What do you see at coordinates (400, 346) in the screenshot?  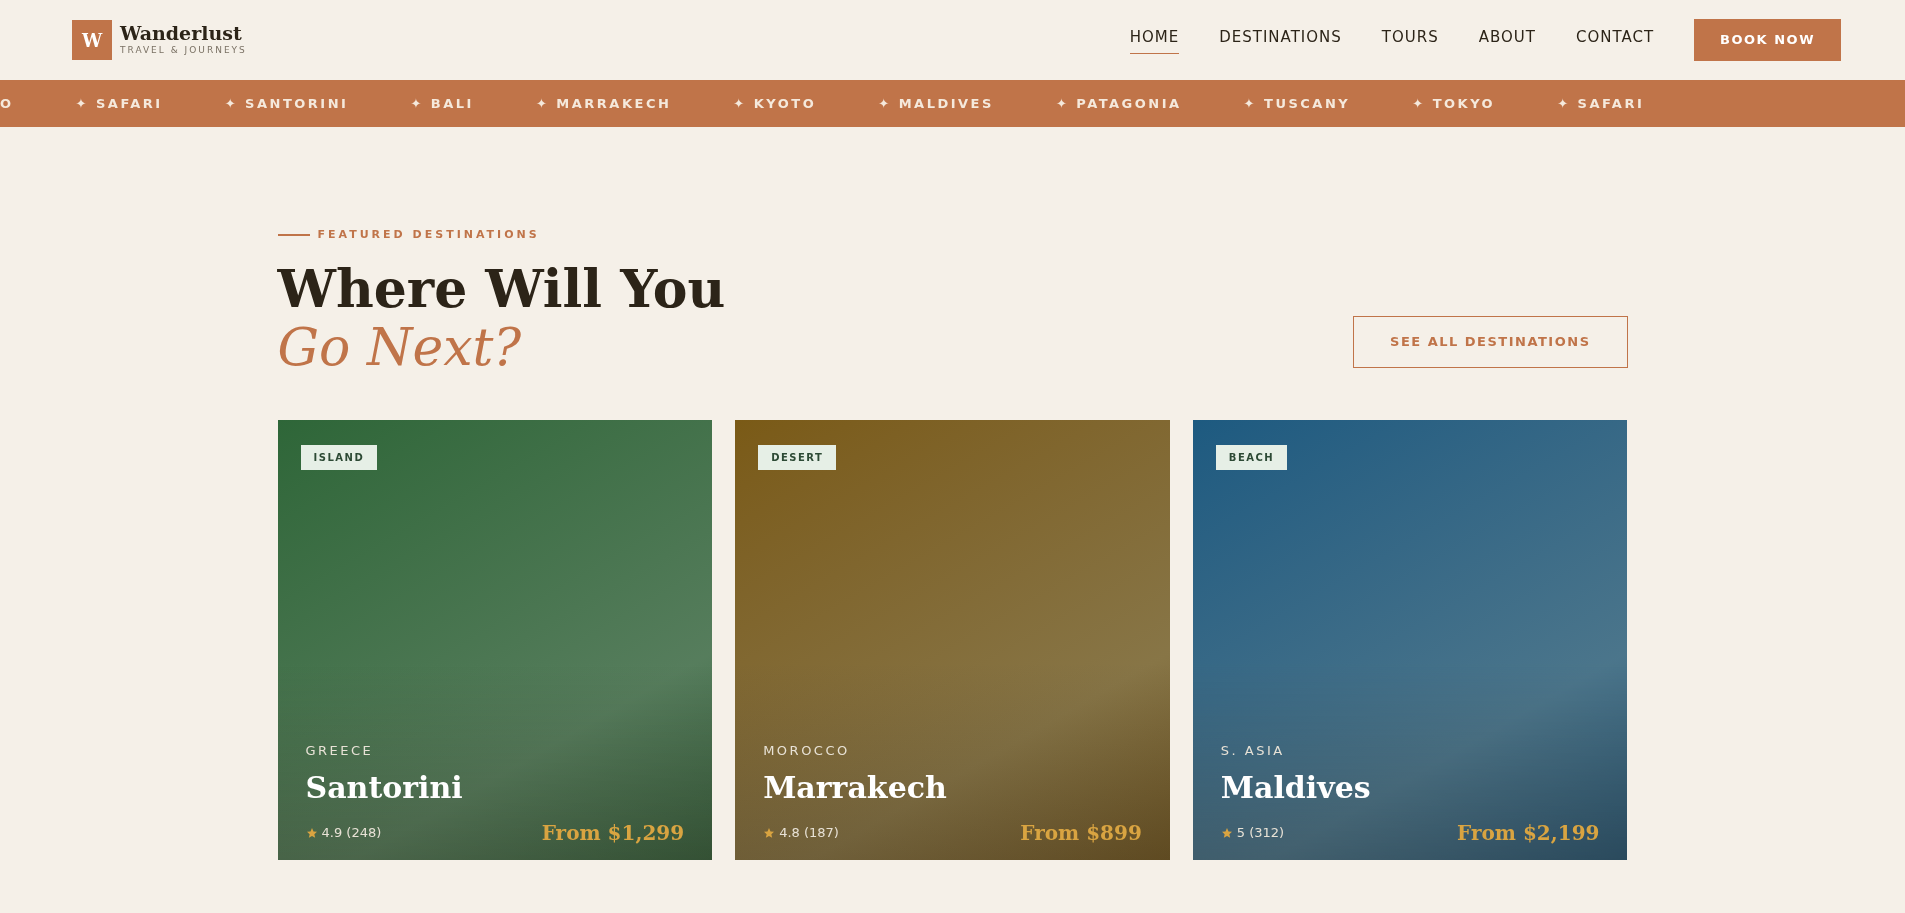 I see `section-heading-accent: Go Next?` at bounding box center [400, 346].